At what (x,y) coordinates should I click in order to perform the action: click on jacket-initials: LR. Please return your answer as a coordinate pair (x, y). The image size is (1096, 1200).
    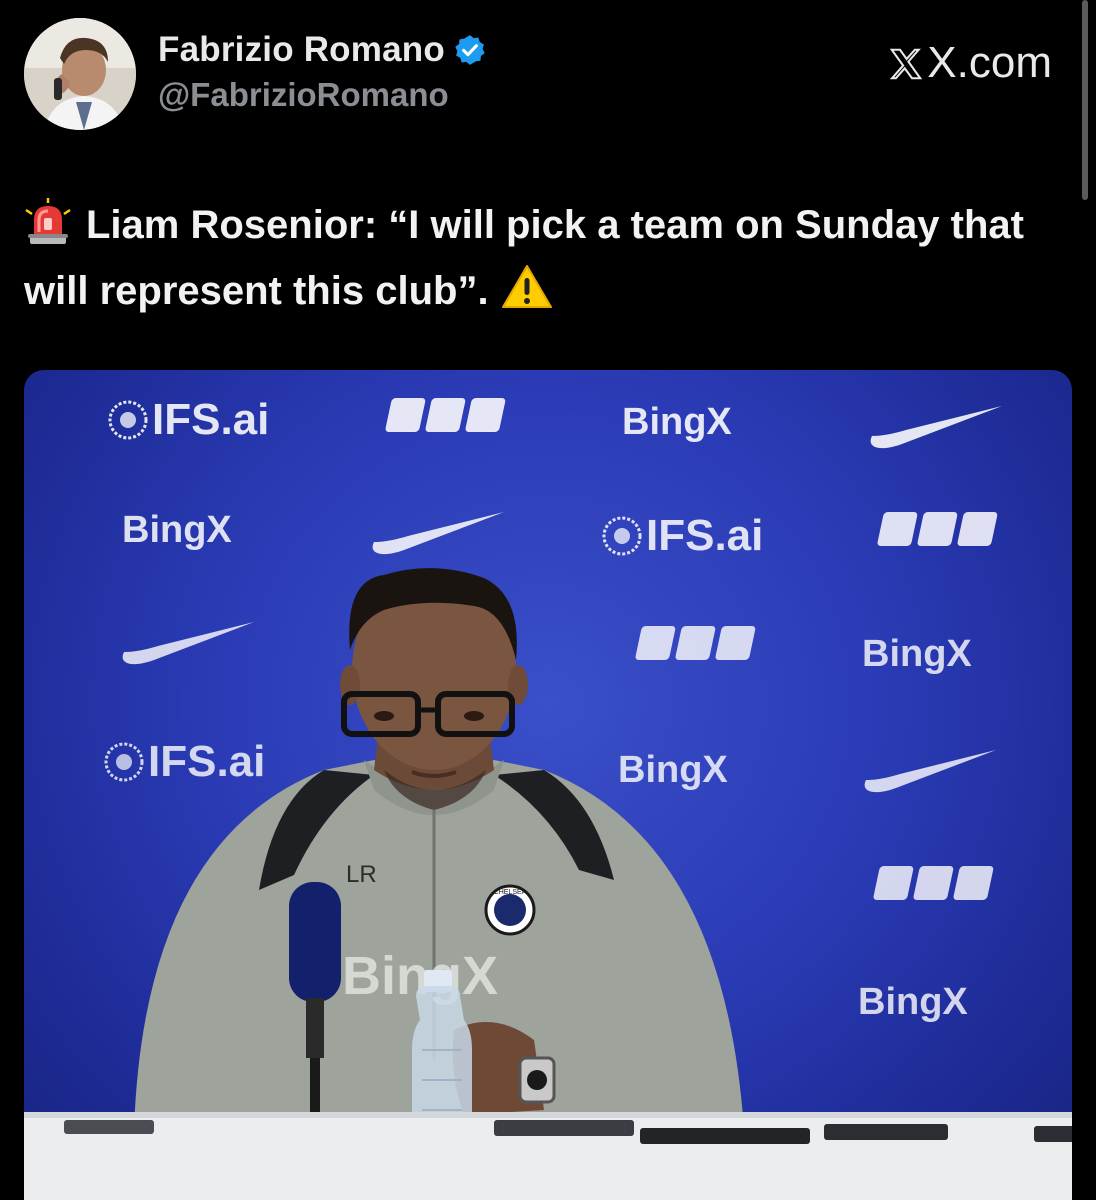
    Looking at the image, I should click on (361, 874).